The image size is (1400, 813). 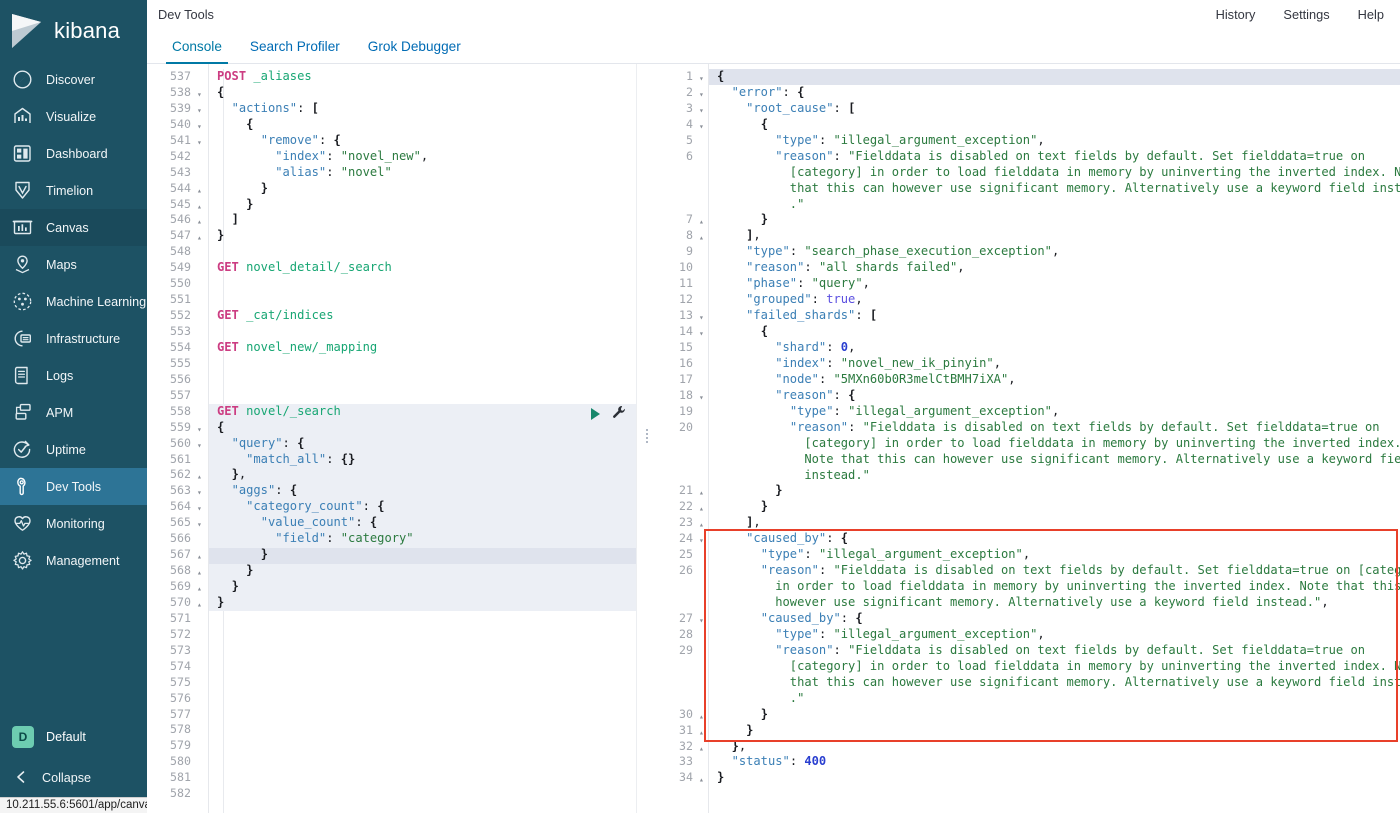 I want to click on code-text: "reason": "all shards failed",, so click(x=855, y=267).